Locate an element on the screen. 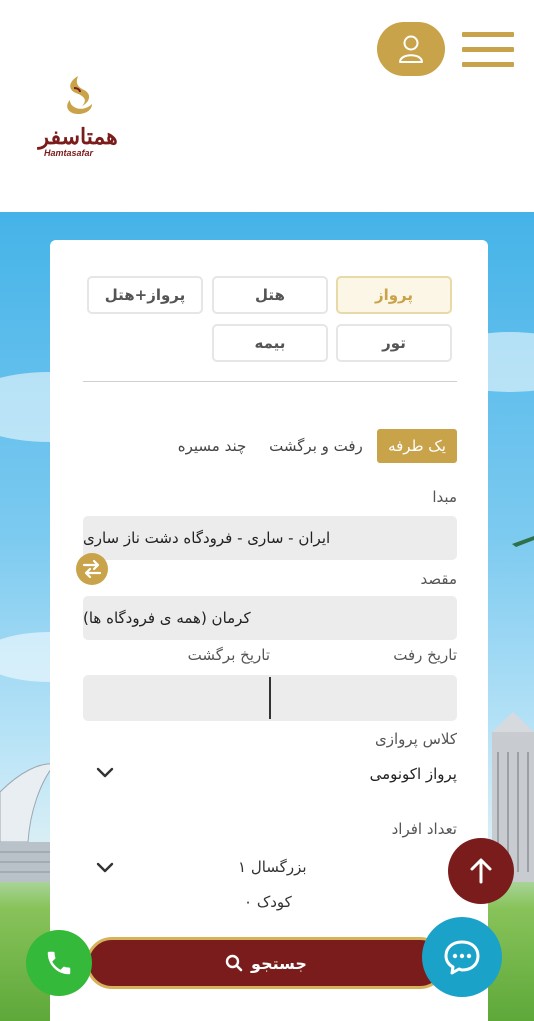 The image size is (534, 1021). chat-bubble-icon is located at coordinates (462, 957).